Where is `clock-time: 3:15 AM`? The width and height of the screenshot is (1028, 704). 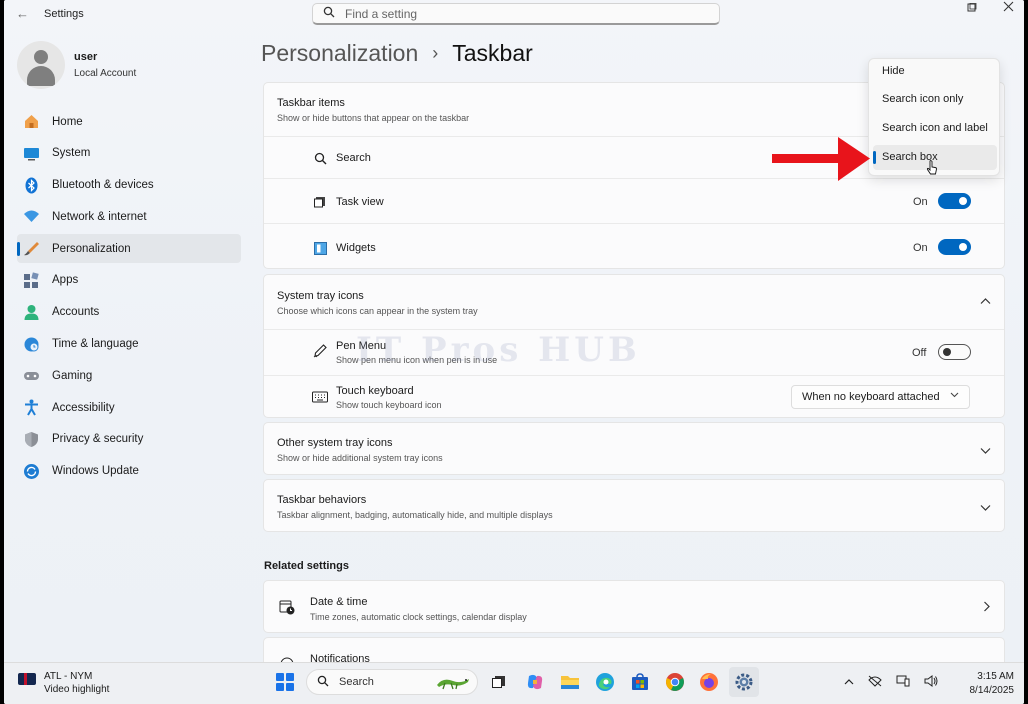
clock-time: 3:15 AM is located at coordinates (995, 676).